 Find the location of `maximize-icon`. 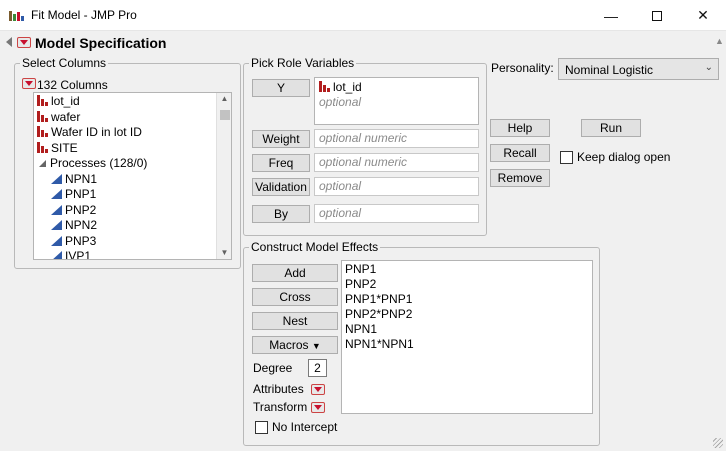

maximize-icon is located at coordinates (657, 15).